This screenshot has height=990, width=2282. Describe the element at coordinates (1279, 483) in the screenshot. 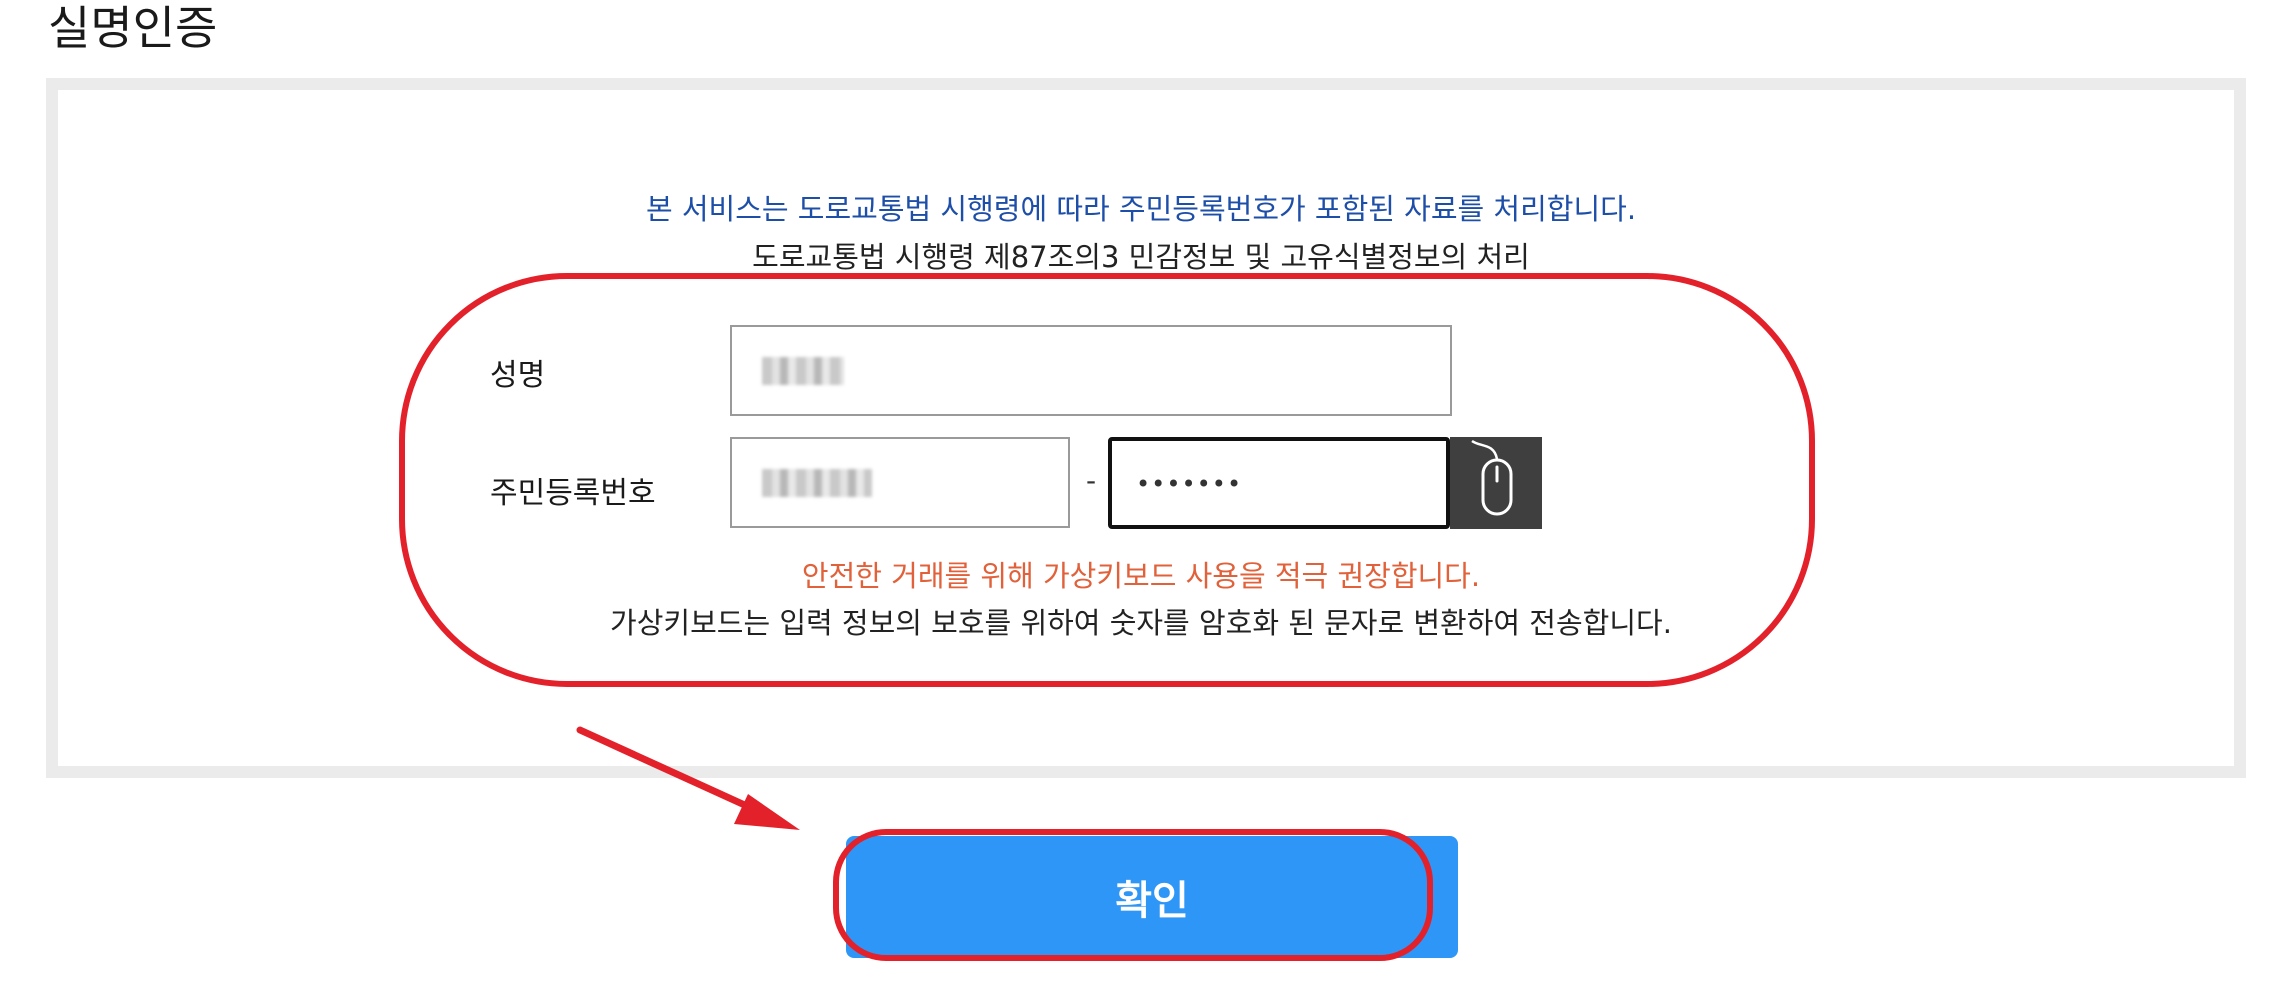

I see `rrn-back-input: •••••••` at that location.